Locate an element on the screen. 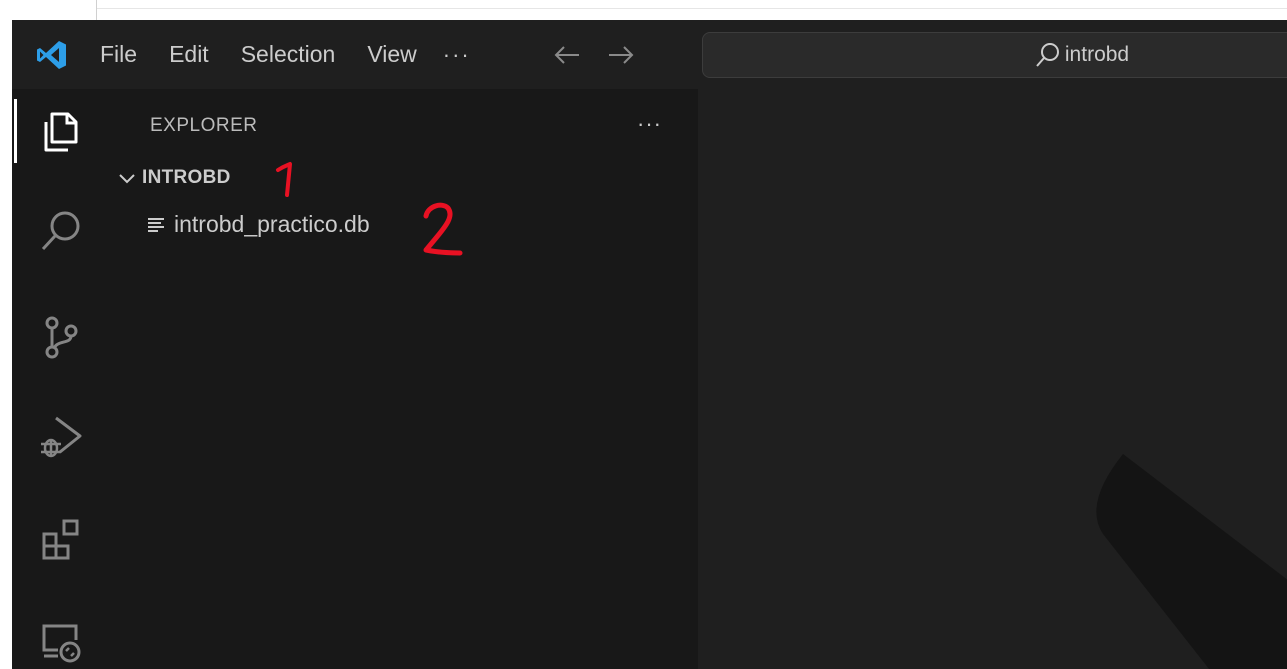  run-debug-icon is located at coordinates (61, 437).